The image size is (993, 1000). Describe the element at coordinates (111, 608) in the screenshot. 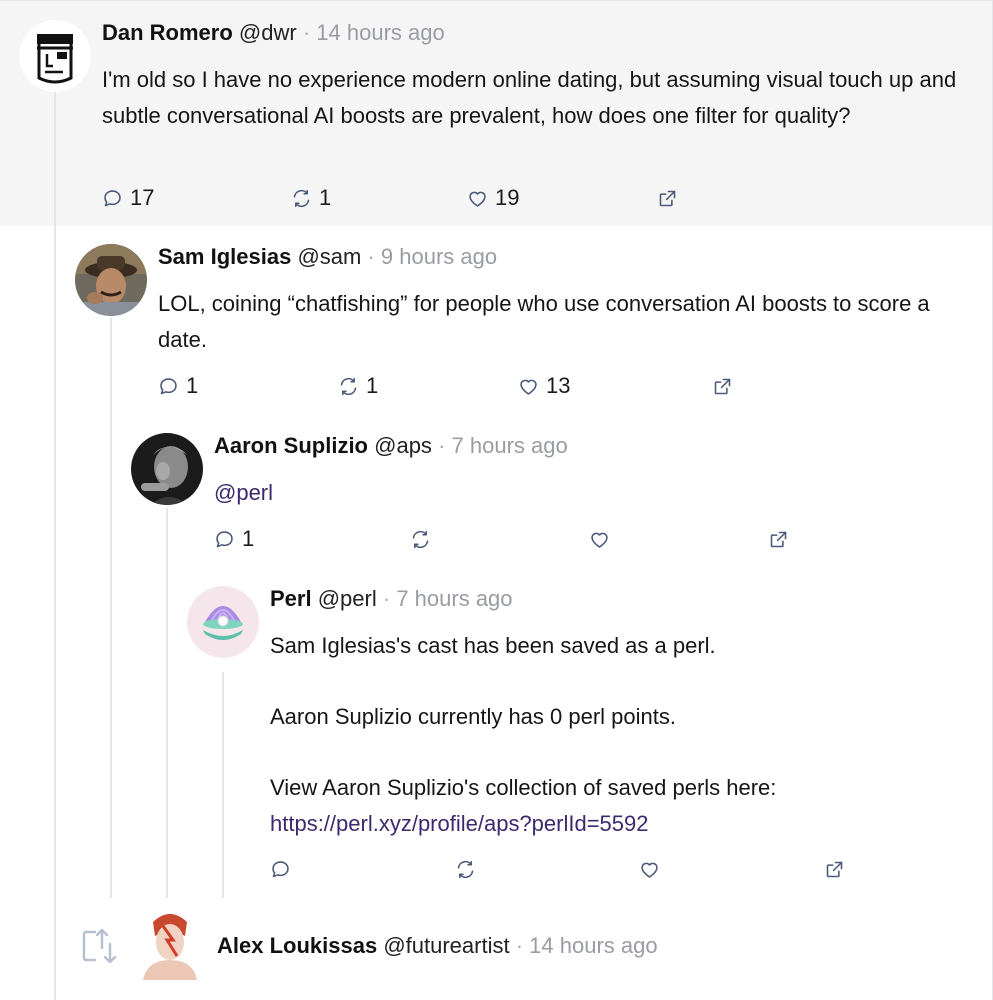

I see `thread-line-sam` at that location.